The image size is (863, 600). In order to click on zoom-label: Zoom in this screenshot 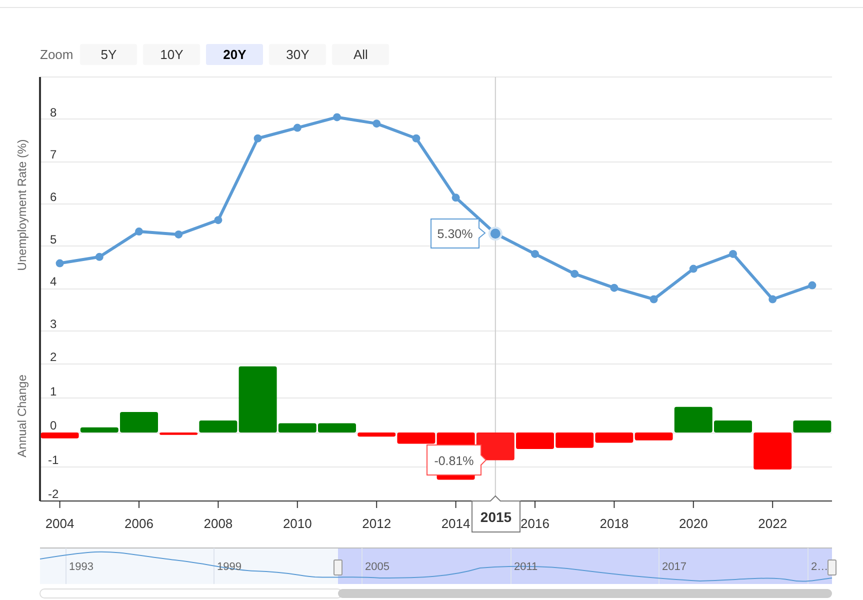, I will do `click(57, 55)`.